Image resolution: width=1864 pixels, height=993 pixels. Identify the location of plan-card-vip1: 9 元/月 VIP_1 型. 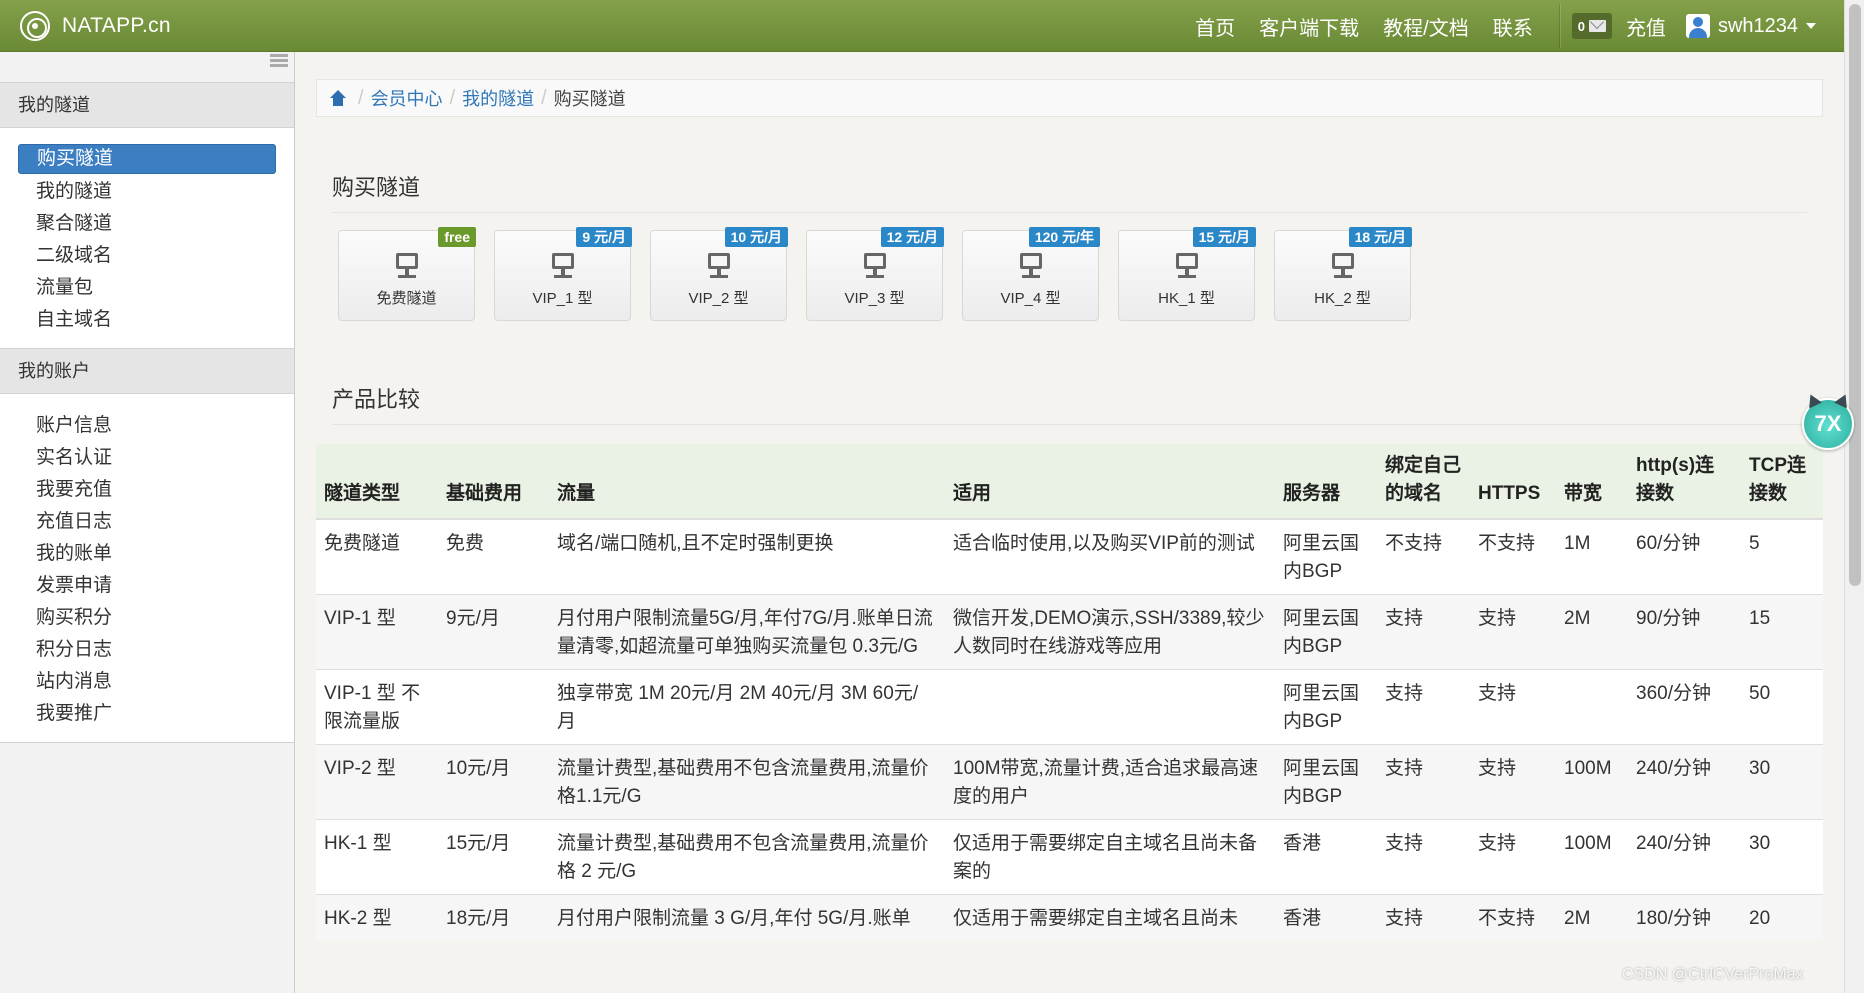
(563, 274).